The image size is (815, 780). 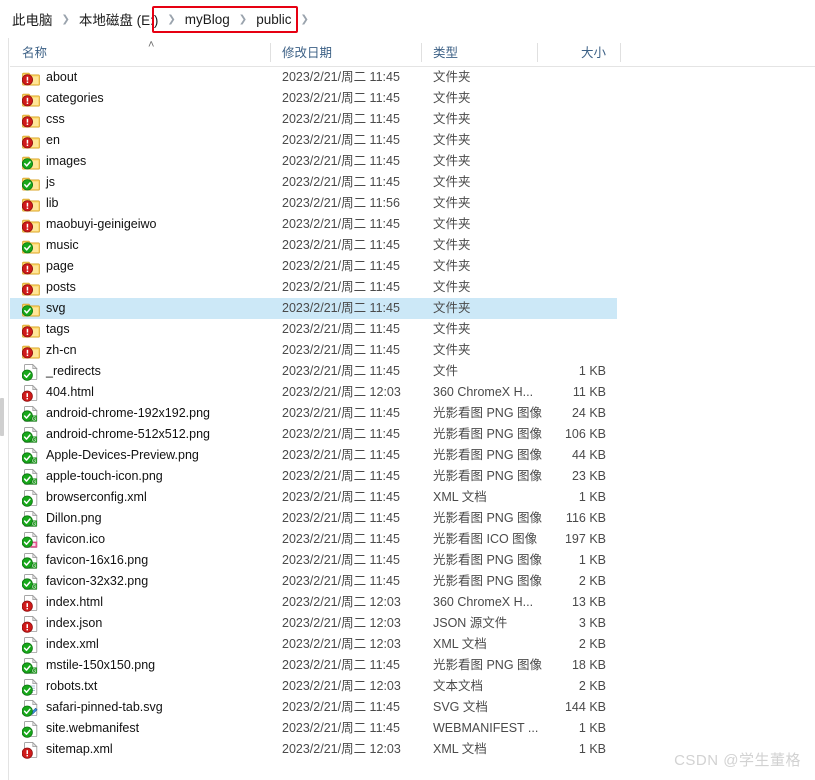 What do you see at coordinates (2, 417) in the screenshot?
I see `splitter-grip` at bounding box center [2, 417].